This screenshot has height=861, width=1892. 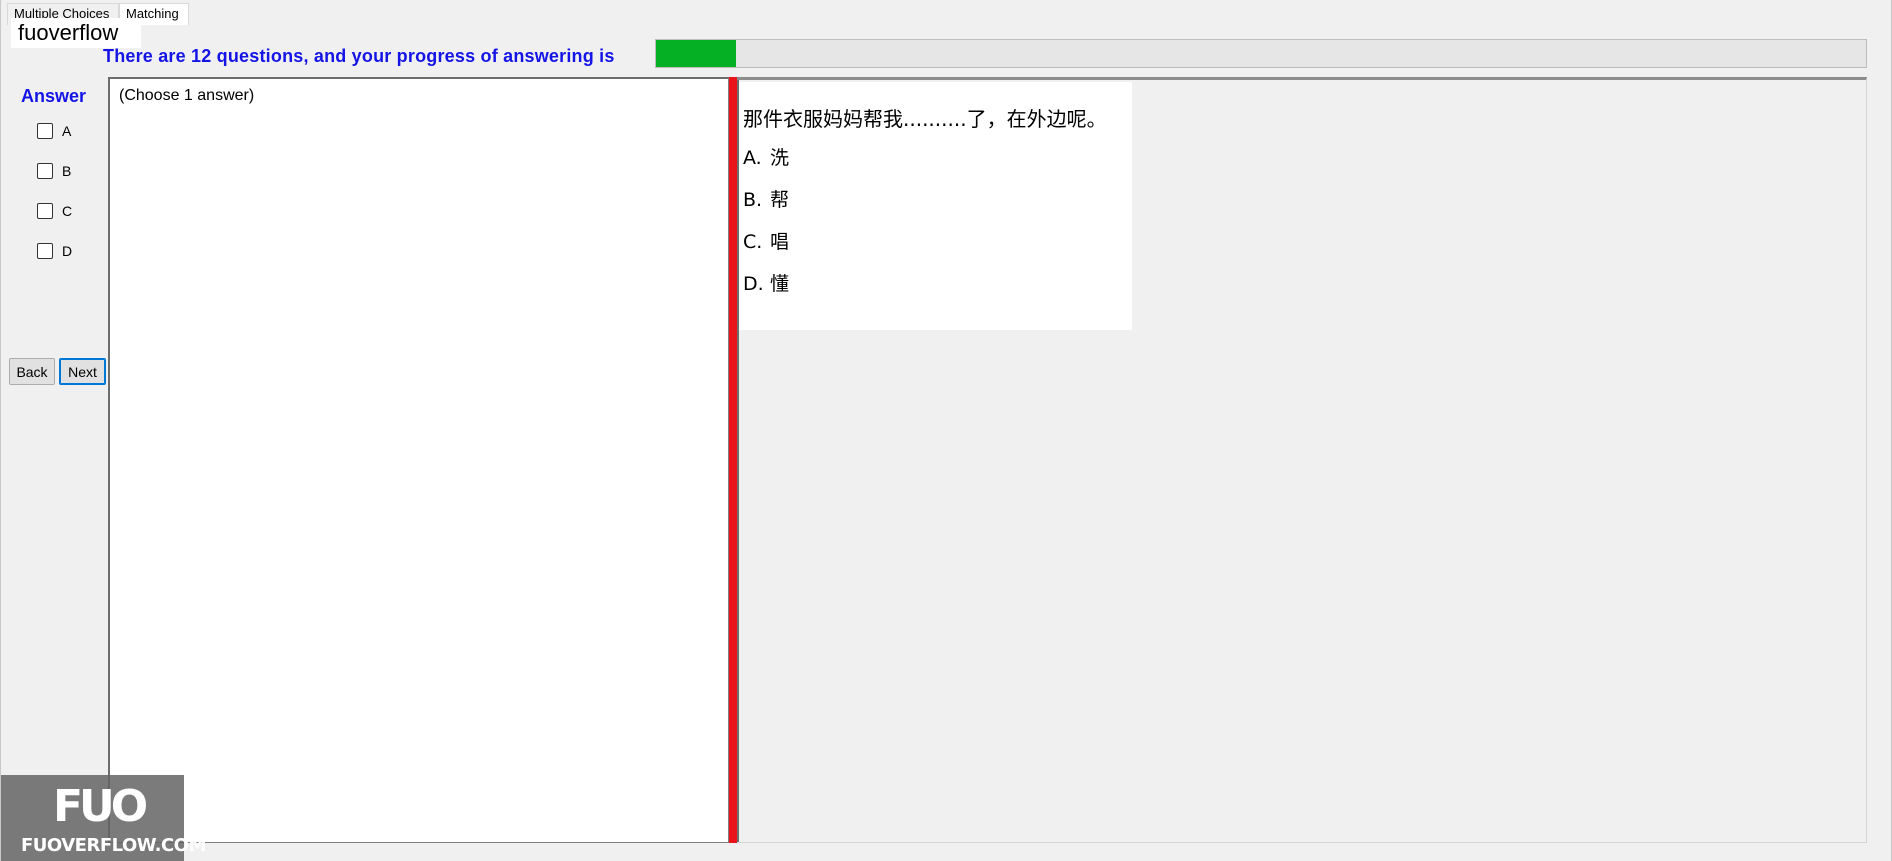 I want to click on option-label-a: A, so click(x=67, y=131).